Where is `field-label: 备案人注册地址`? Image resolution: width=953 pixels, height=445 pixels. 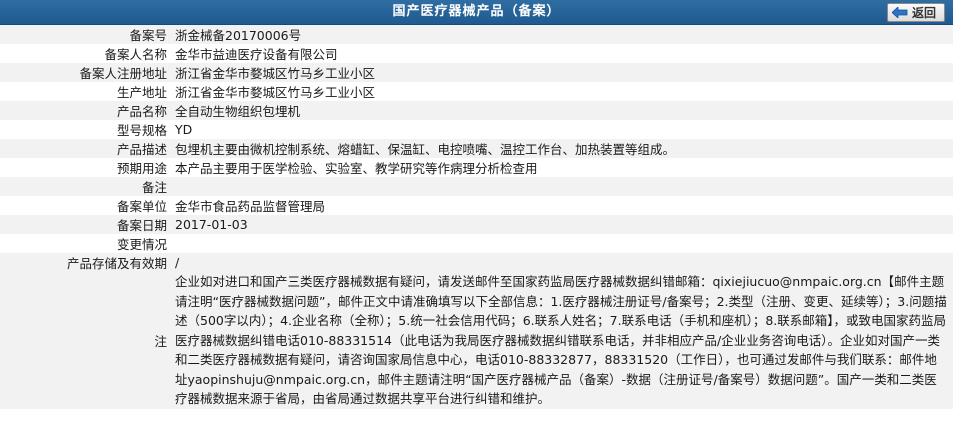
field-label: 备案人注册地址 is located at coordinates (85, 72).